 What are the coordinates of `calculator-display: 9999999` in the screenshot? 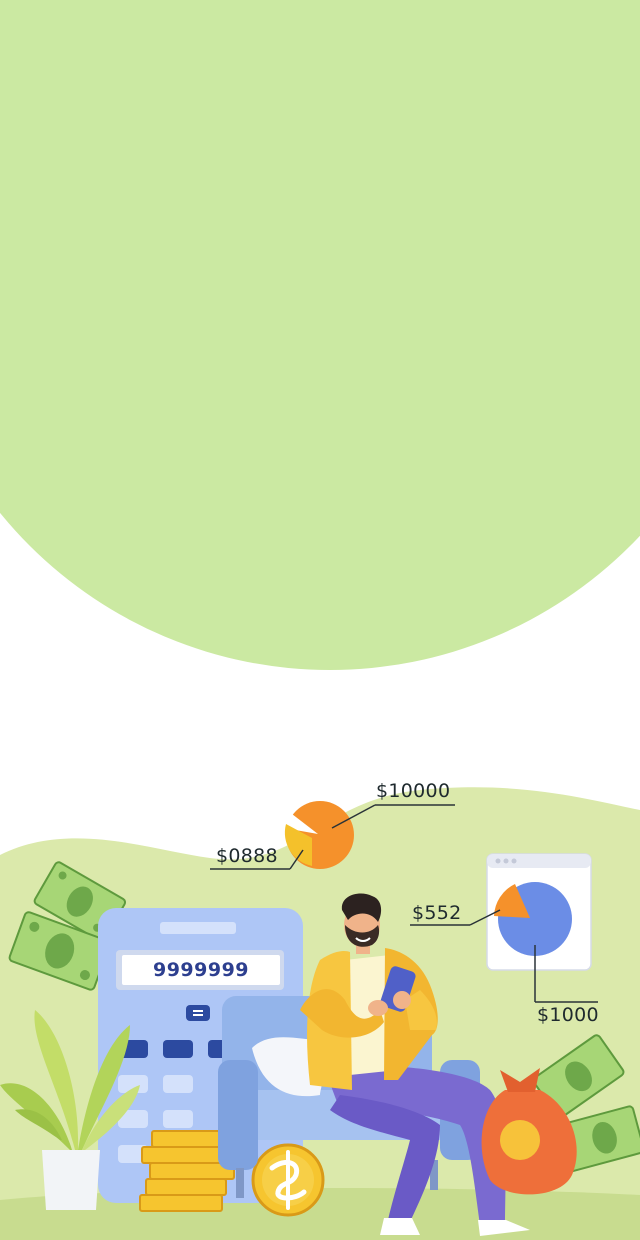 It's located at (201, 970).